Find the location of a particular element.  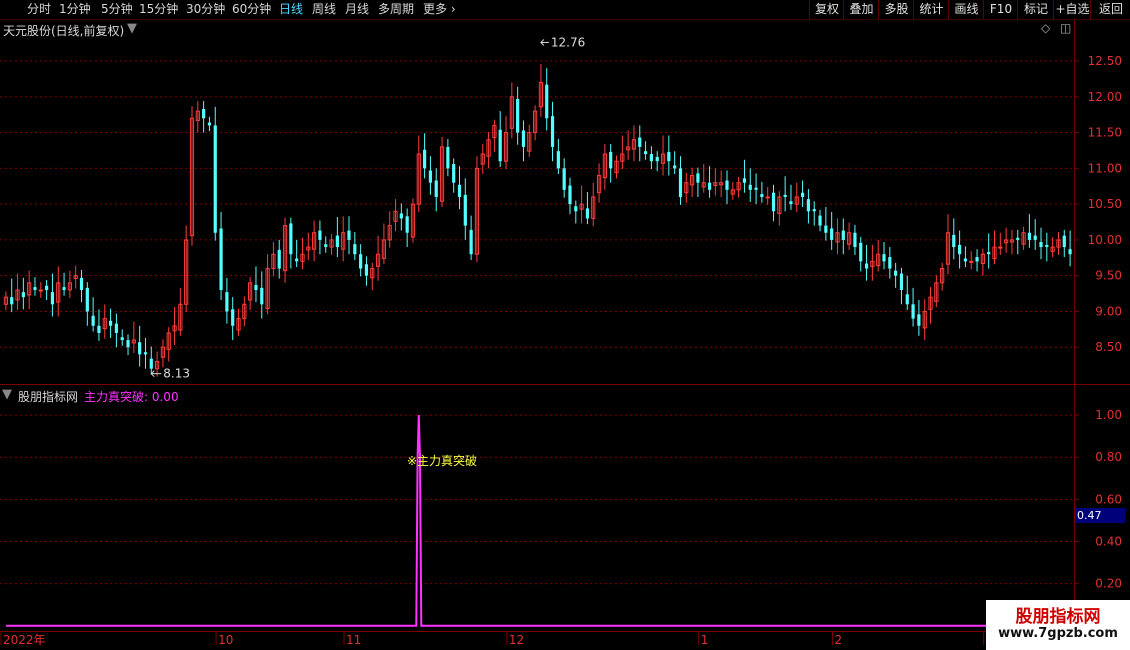

main-panel-menu-icon: ▼ is located at coordinates (132, 28).